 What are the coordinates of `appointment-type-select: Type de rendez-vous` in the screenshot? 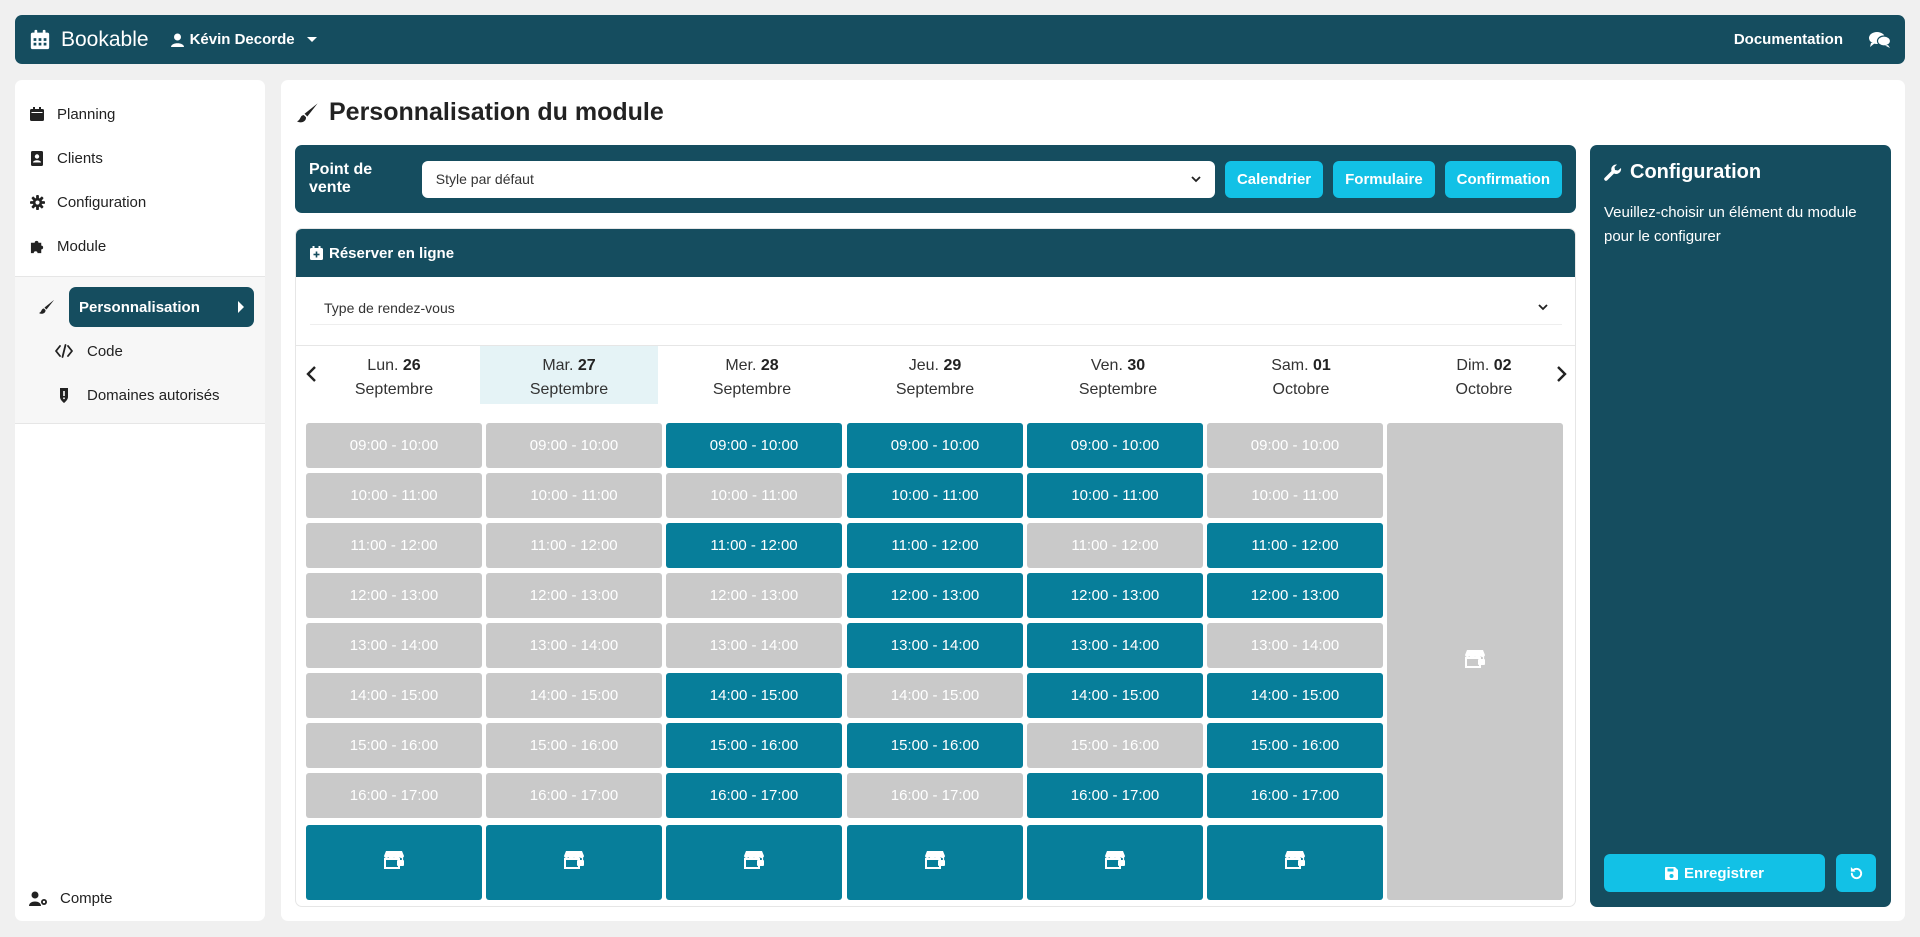 It's located at (936, 308).